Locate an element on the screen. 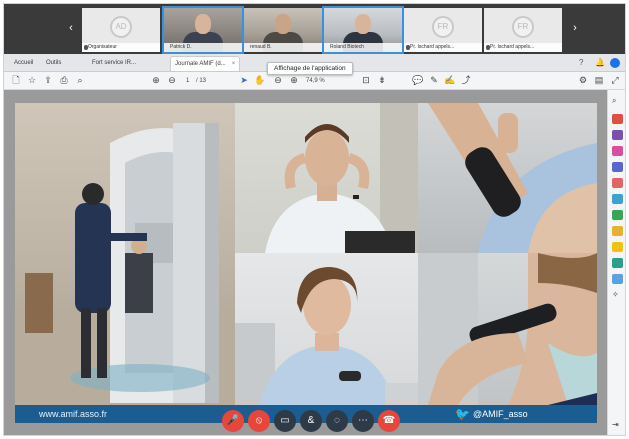 The image size is (629, 439). tab-document-active: Journale AMIF (d... × is located at coordinates (205, 63).